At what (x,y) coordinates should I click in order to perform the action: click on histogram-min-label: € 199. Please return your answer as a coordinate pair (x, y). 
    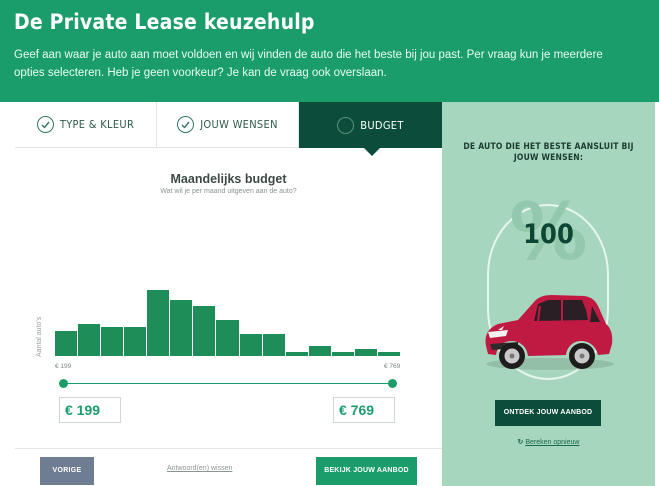
    Looking at the image, I should click on (63, 366).